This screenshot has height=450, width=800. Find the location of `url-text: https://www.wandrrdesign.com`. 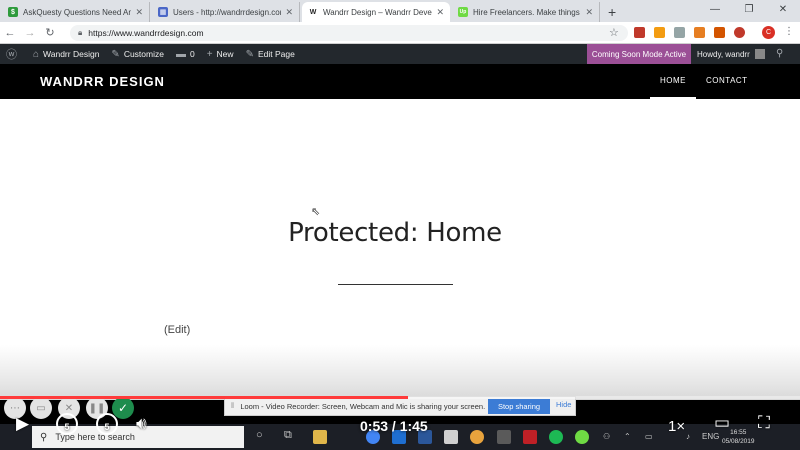

url-text: https://www.wandrrdesign.com is located at coordinates (146, 33).